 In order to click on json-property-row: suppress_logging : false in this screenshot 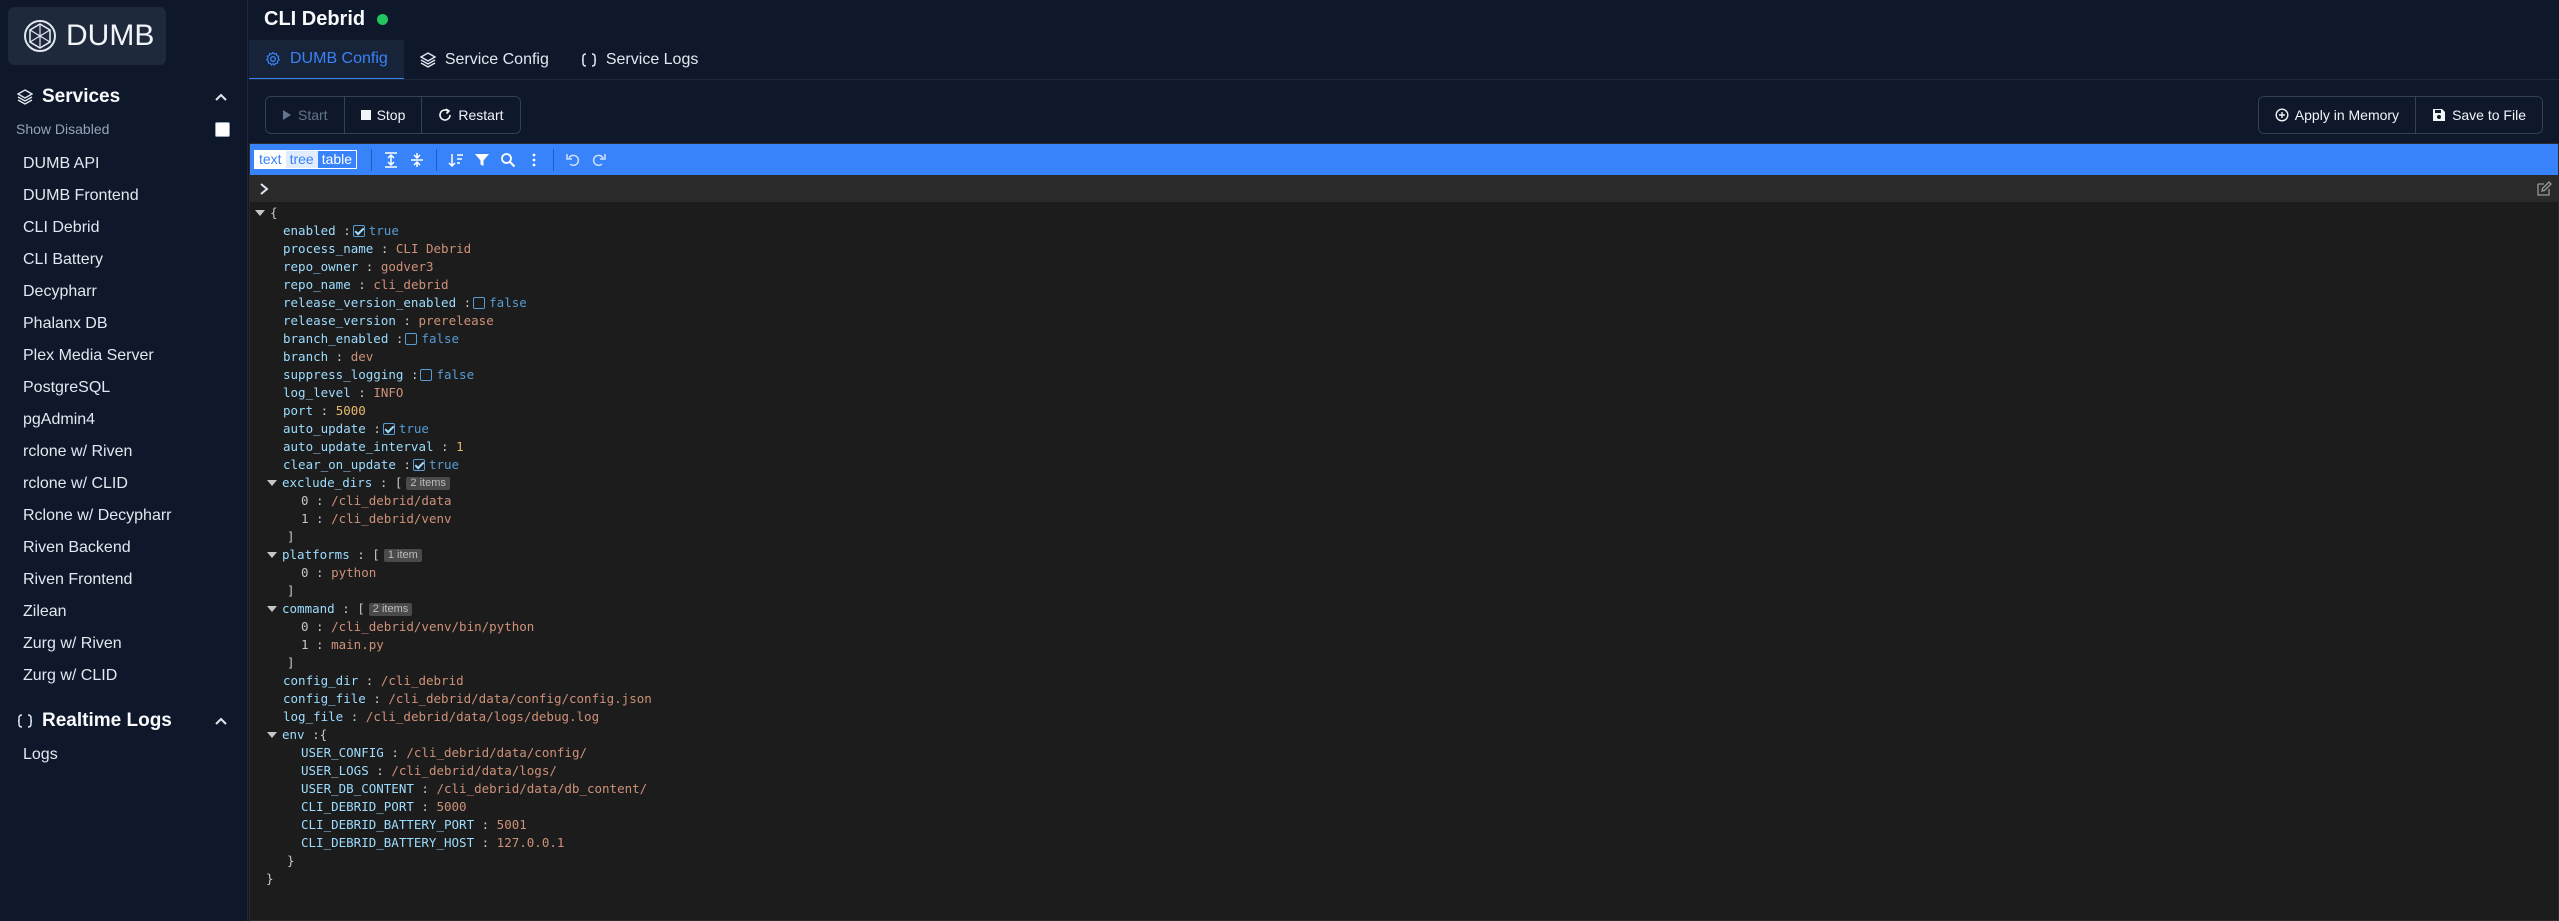, I will do `click(453, 375)`.